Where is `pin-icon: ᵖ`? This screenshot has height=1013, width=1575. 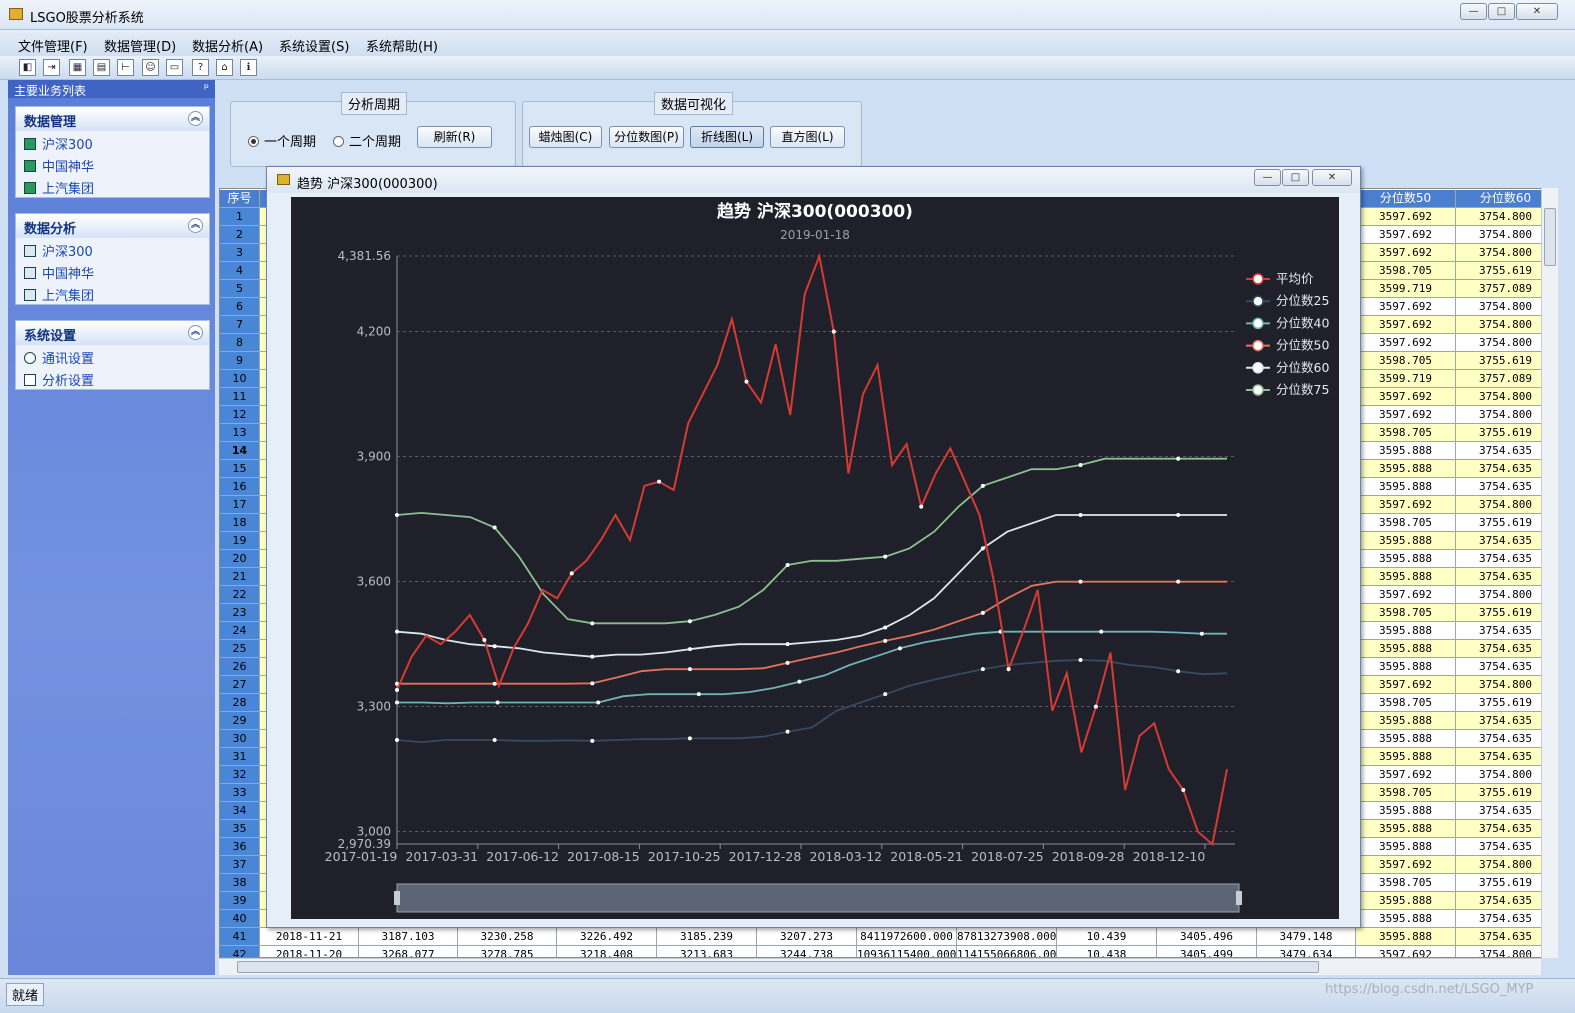 pin-icon: ᵖ is located at coordinates (206, 88).